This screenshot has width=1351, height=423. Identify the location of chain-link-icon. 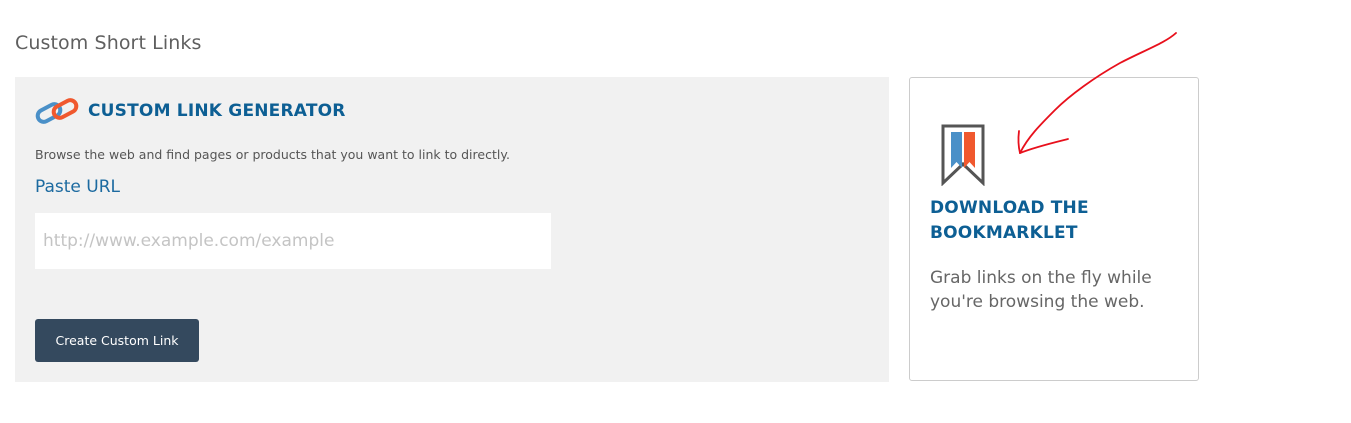
(57, 111).